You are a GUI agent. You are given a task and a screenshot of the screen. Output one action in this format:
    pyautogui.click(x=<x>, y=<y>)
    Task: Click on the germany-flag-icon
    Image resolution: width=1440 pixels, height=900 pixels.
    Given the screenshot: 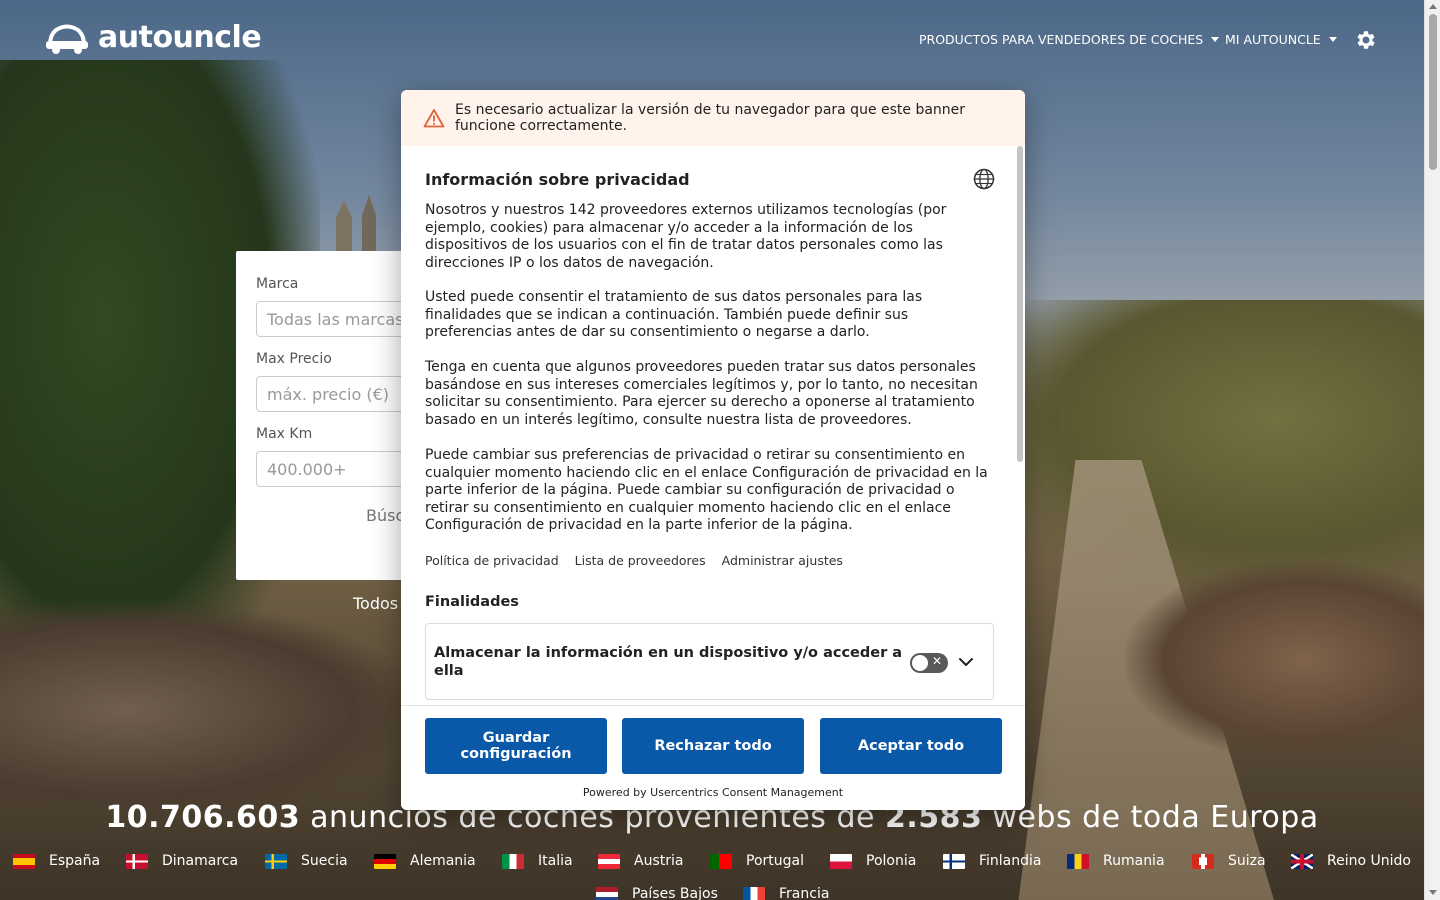 What is the action you would take?
    pyautogui.click(x=385, y=861)
    